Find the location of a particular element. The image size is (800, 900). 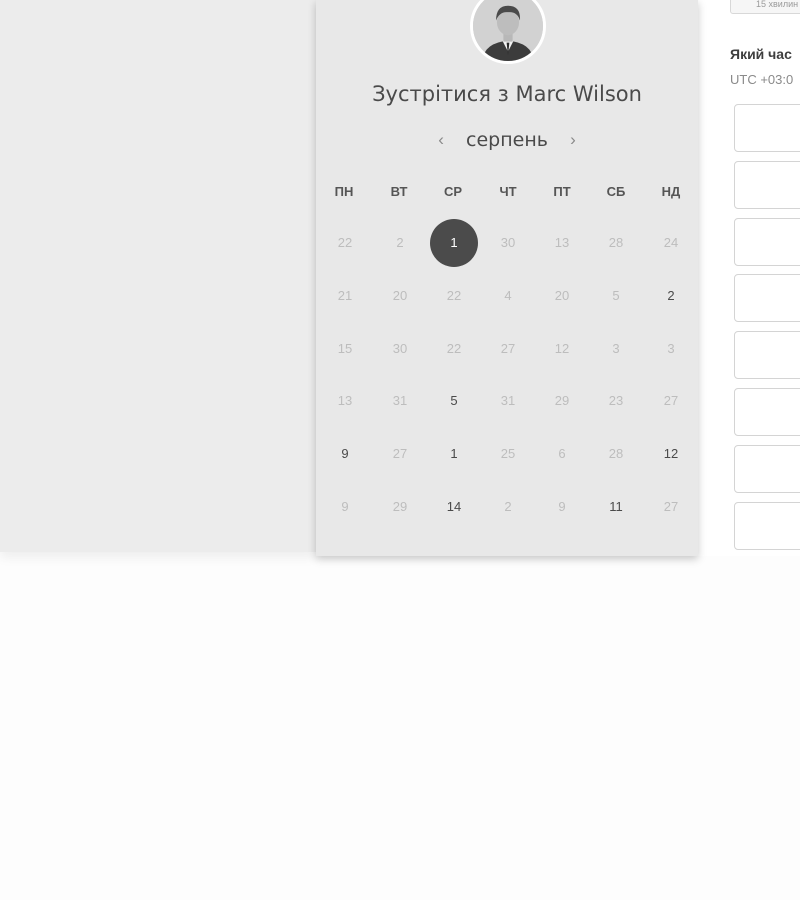

day-cell-selected: 1 is located at coordinates (454, 243).